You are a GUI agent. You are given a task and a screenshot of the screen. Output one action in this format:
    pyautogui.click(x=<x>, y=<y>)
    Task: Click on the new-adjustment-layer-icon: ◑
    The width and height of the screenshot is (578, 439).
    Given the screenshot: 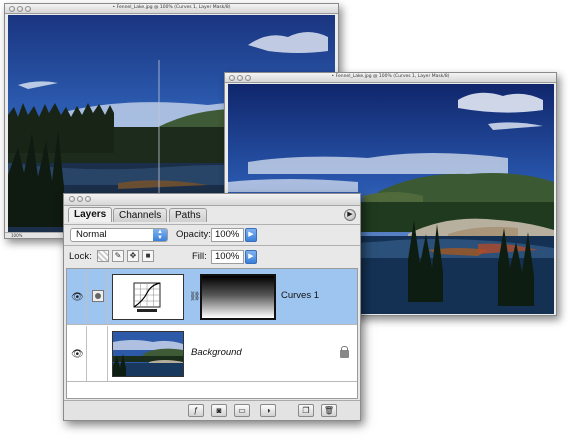 What is the action you would take?
    pyautogui.click(x=268, y=410)
    